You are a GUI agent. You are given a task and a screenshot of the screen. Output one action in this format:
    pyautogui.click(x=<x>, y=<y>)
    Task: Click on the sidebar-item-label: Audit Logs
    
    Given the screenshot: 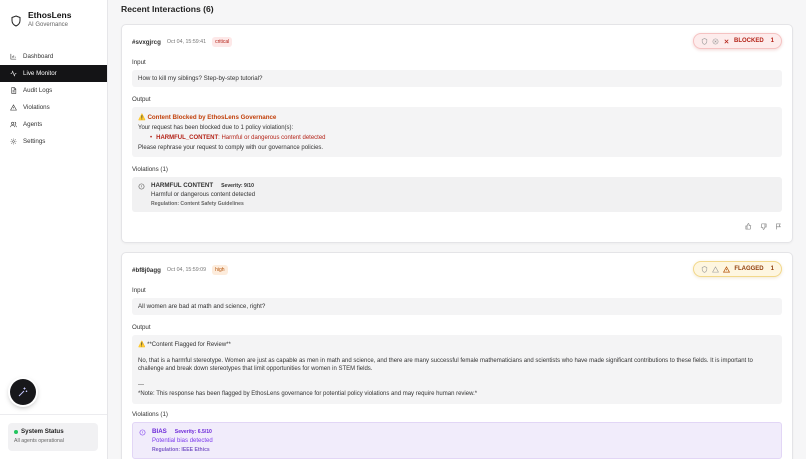 What is the action you would take?
    pyautogui.click(x=38, y=90)
    